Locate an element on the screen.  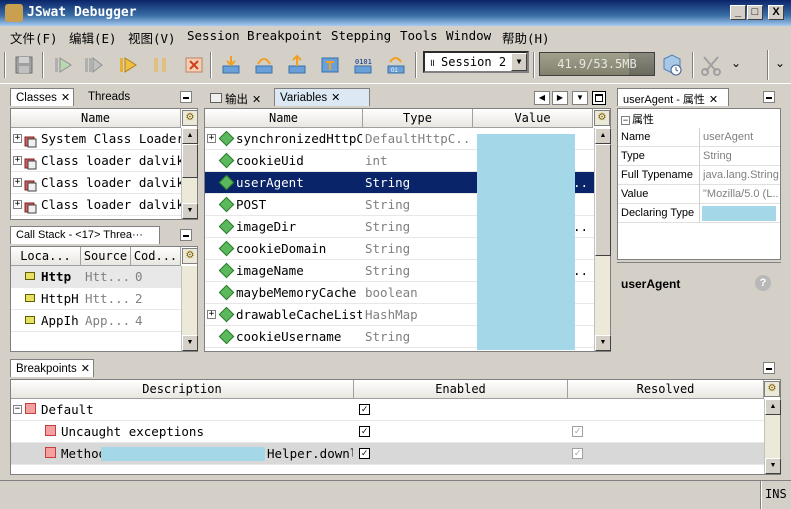
maximize-panel-icon is located at coordinates (599, 98).